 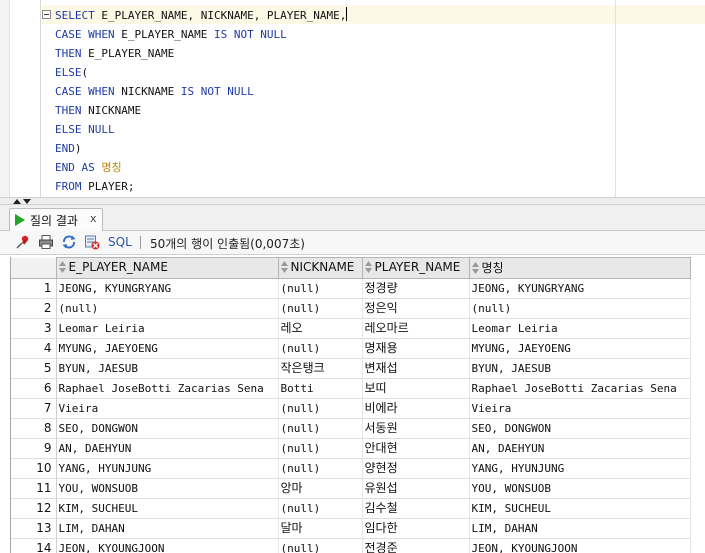 What do you see at coordinates (34, 288) in the screenshot?
I see `row-number-cell: 1` at bounding box center [34, 288].